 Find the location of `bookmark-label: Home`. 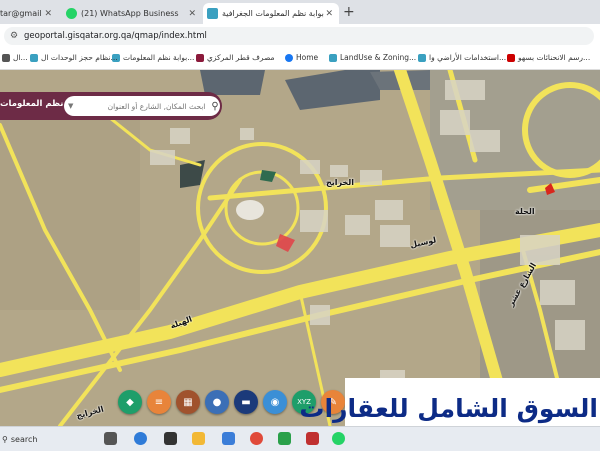

bookmark-label: Home is located at coordinates (307, 57).